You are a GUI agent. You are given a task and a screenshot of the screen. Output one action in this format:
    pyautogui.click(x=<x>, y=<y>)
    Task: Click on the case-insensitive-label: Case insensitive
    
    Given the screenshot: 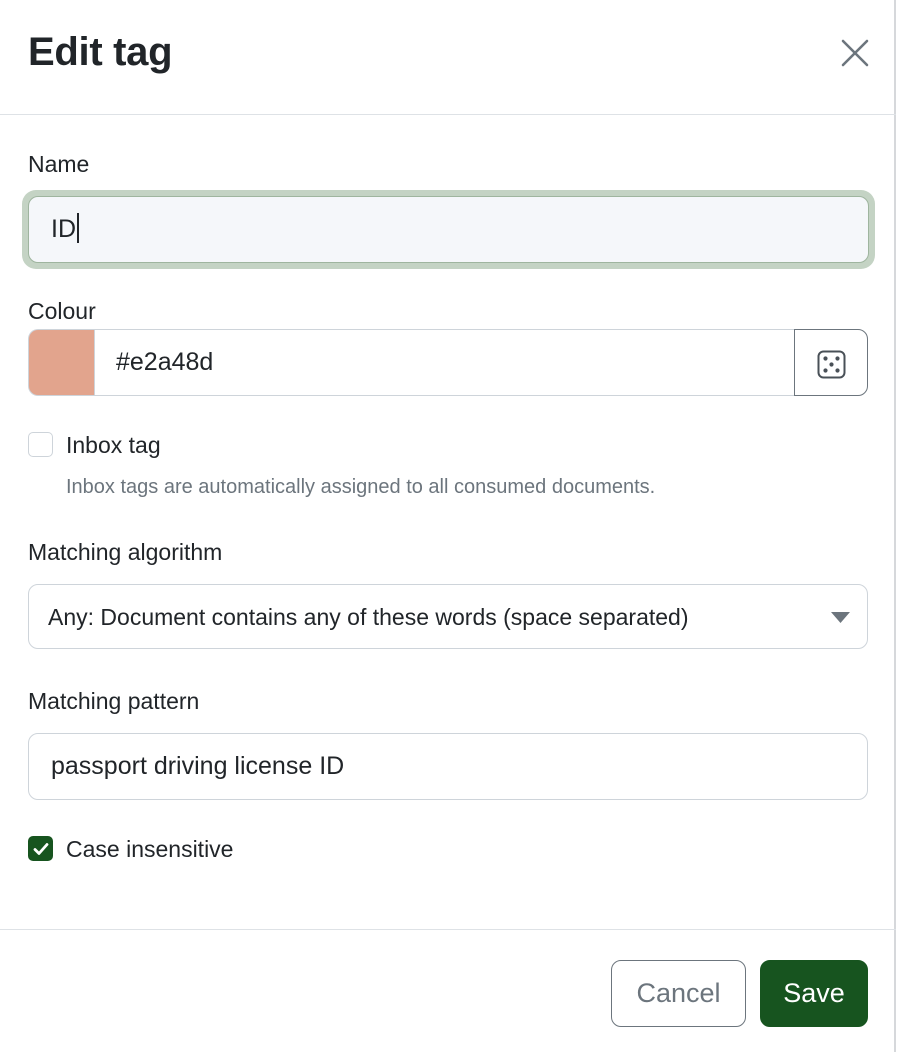 What is the action you would take?
    pyautogui.click(x=149, y=849)
    